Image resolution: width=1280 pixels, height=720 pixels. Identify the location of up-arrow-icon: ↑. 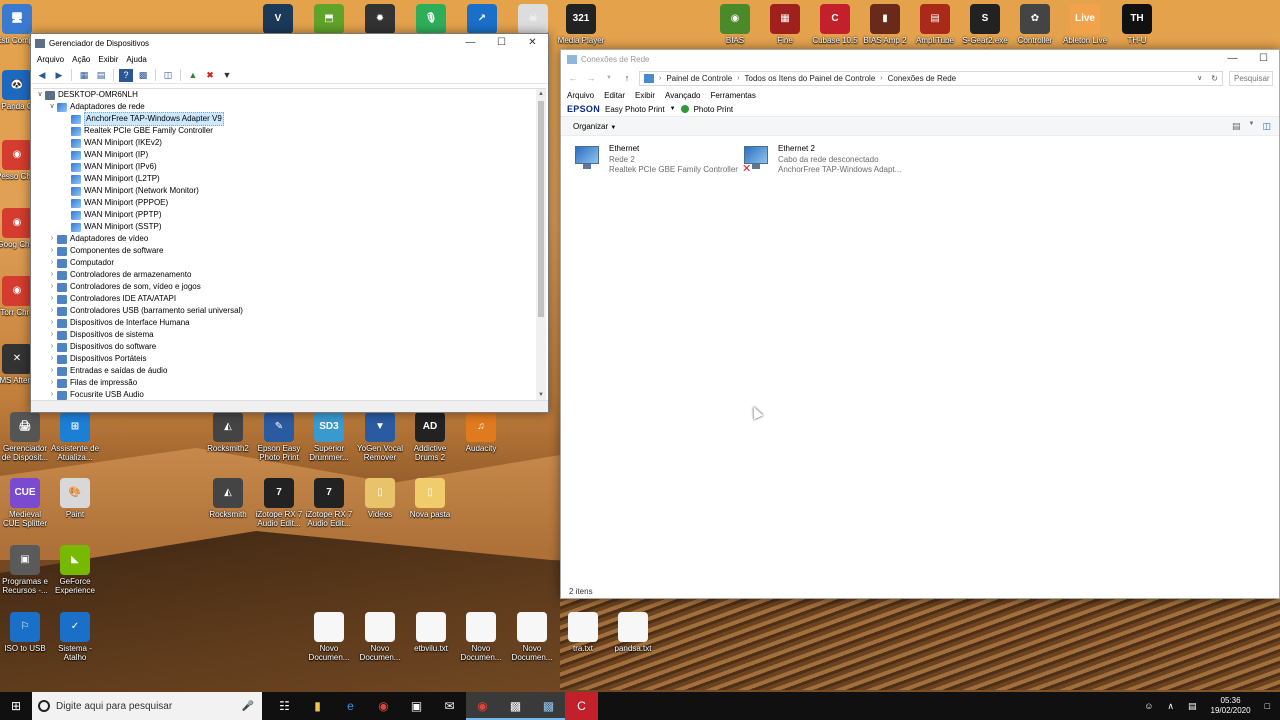
(627, 78).